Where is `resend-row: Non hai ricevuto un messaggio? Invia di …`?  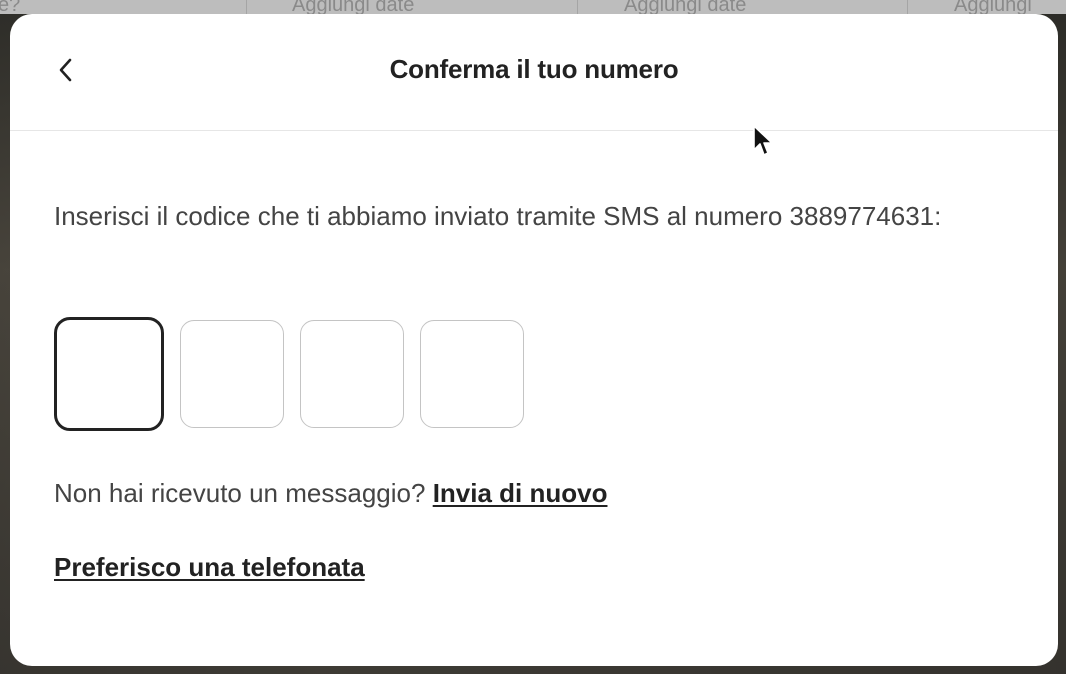 resend-row: Non hai ricevuto un messaggio? Invia di … is located at coordinates (330, 493).